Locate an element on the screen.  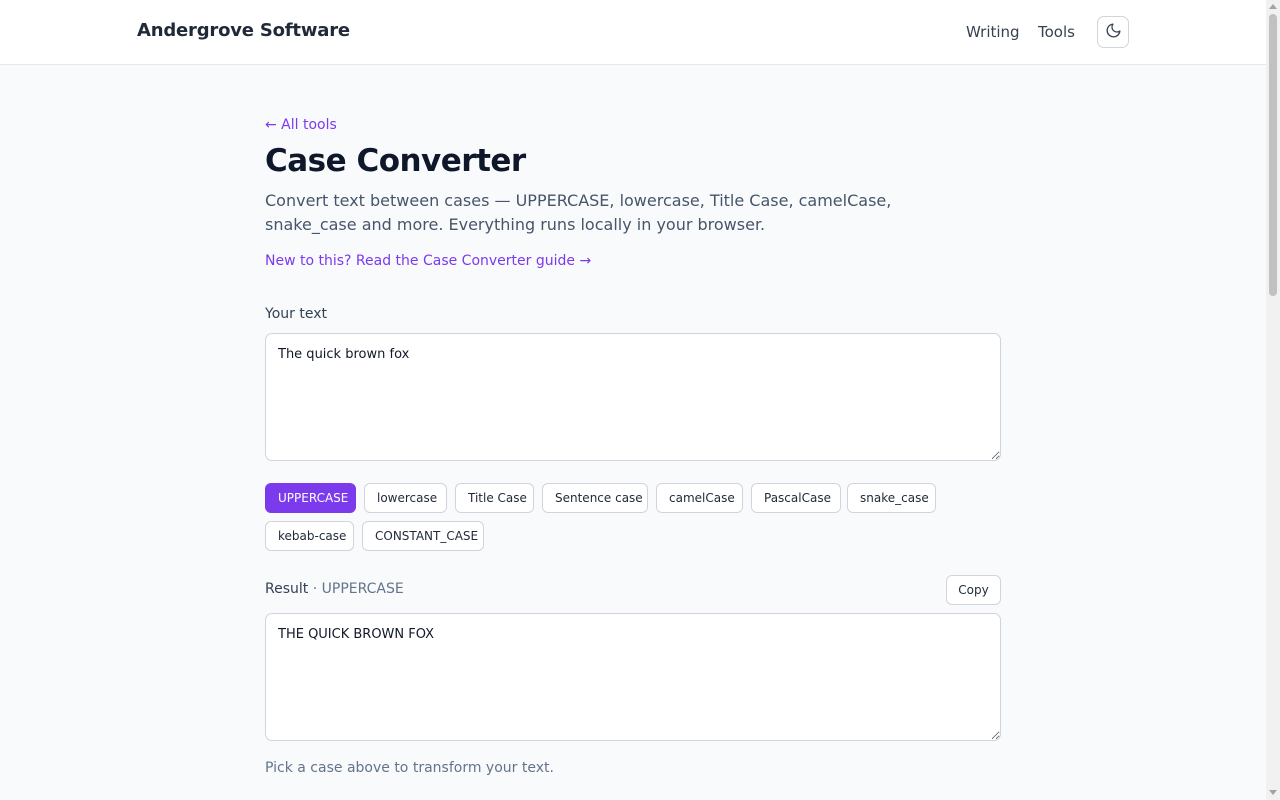
page-title: Case Converter is located at coordinates (395, 161).